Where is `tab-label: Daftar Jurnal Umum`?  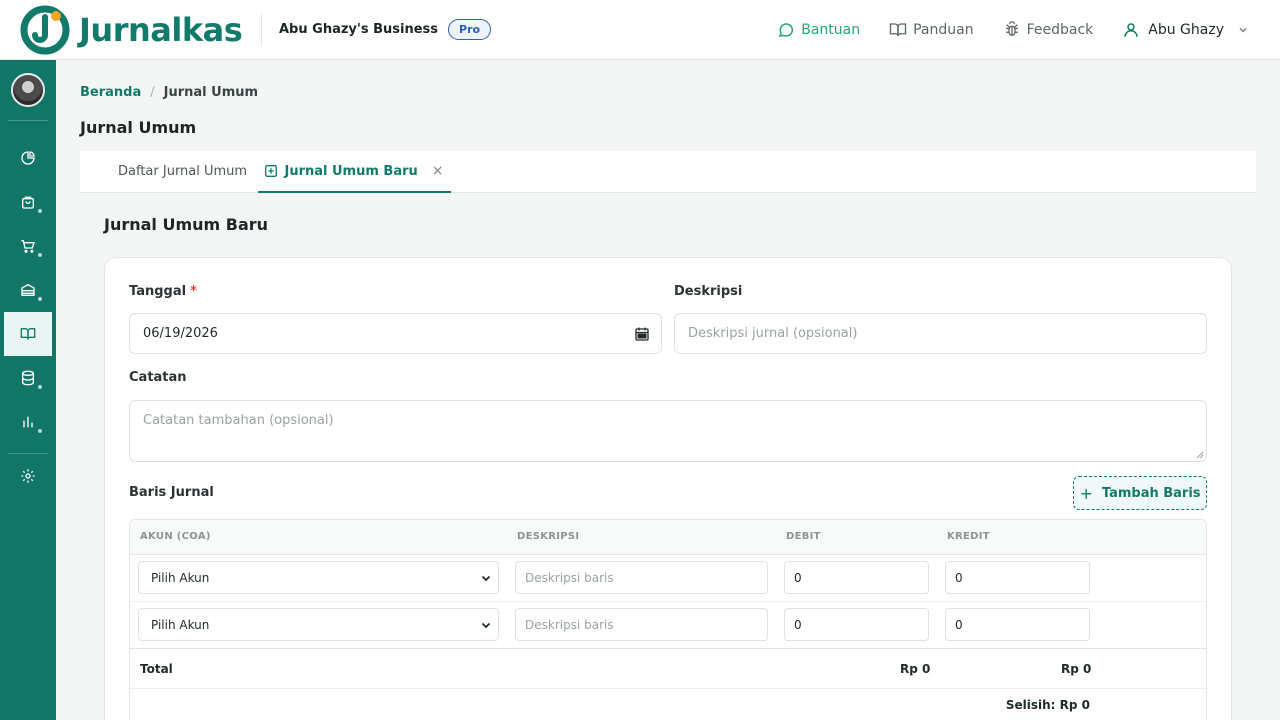
tab-label: Daftar Jurnal Umum is located at coordinates (183, 171).